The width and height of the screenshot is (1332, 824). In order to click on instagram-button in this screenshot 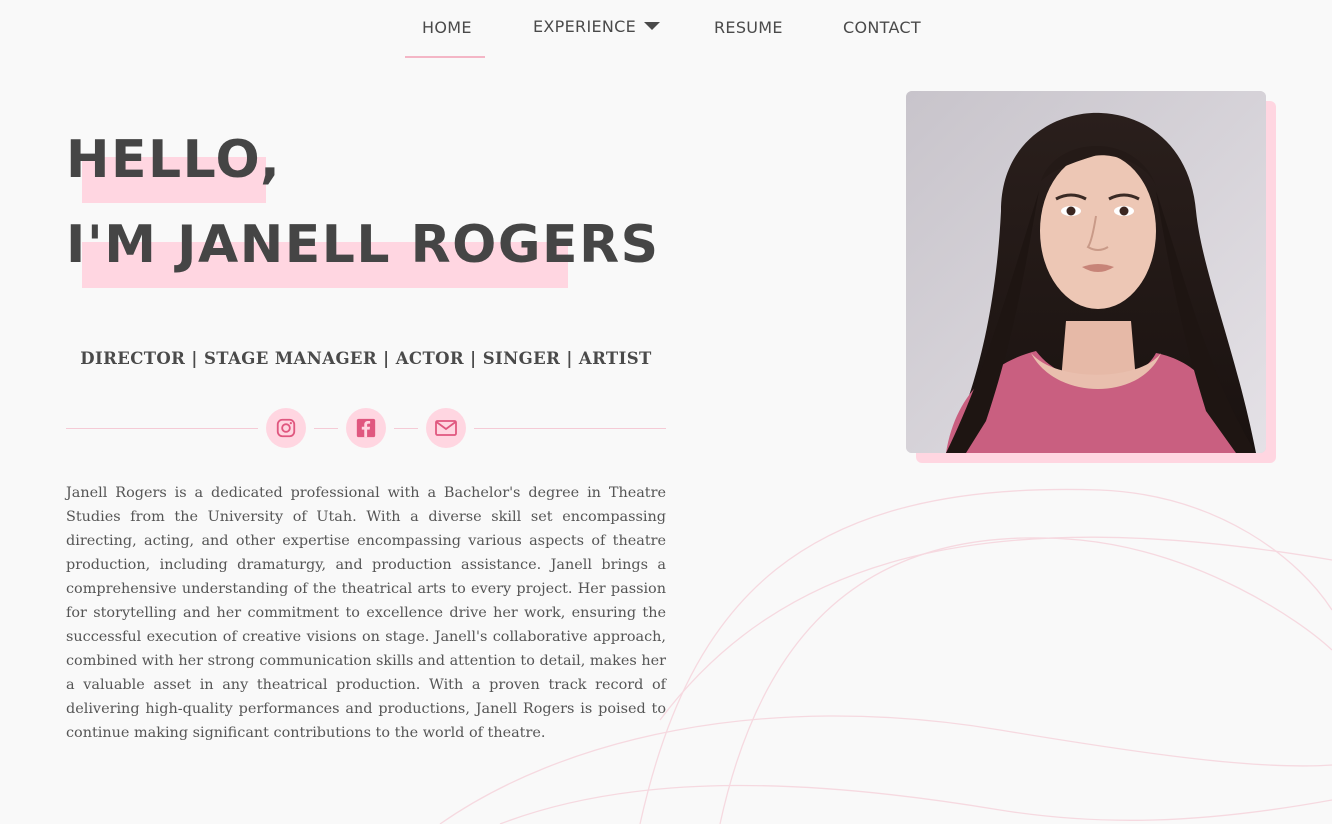, I will do `click(286, 428)`.